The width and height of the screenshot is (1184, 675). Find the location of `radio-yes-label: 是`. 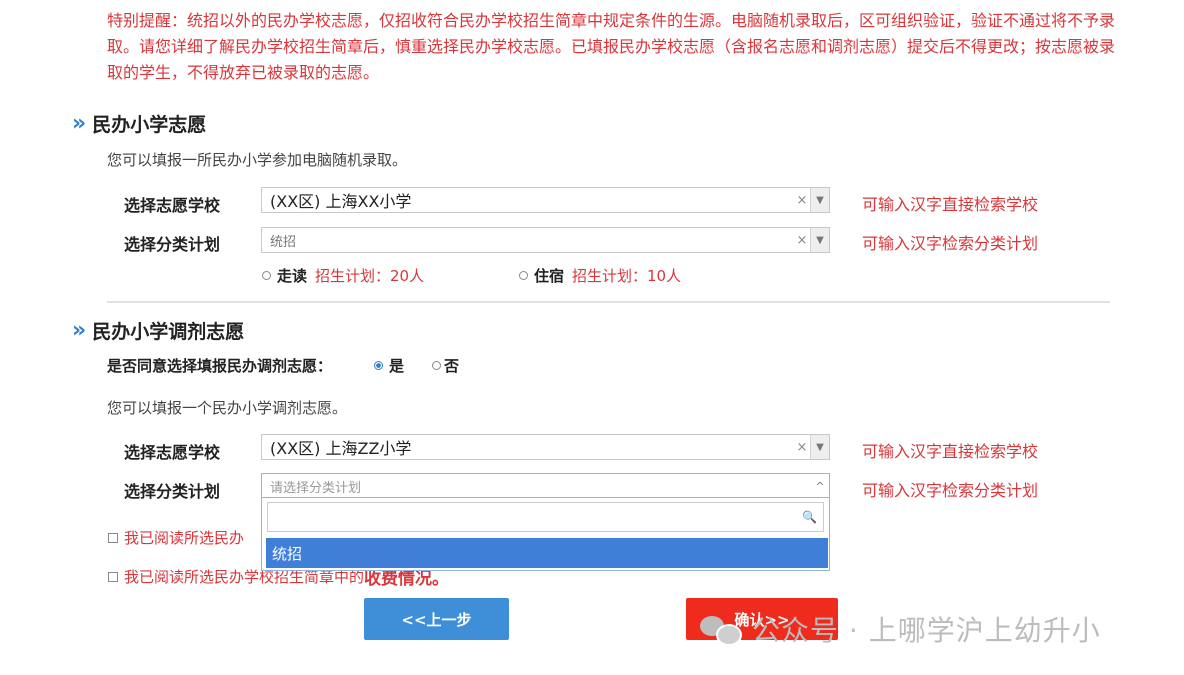

radio-yes-label: 是 is located at coordinates (396, 365).